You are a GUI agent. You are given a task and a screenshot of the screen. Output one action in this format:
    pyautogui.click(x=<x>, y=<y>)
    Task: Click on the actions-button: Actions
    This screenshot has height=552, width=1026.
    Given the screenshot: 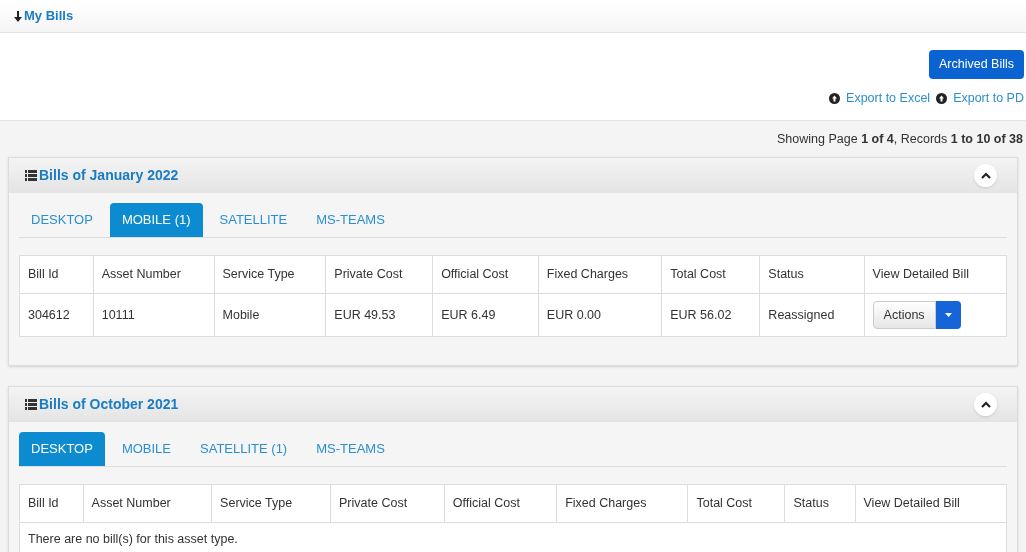 What is the action you would take?
    pyautogui.click(x=904, y=315)
    